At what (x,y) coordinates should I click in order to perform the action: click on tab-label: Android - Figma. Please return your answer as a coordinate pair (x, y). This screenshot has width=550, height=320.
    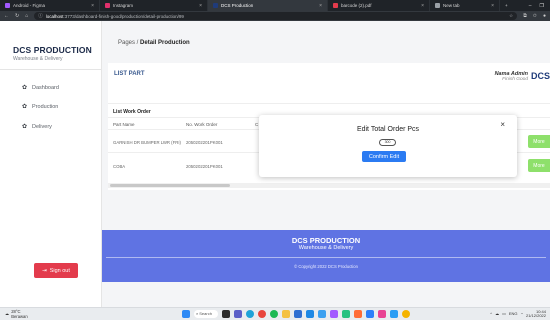
    Looking at the image, I should click on (29, 5).